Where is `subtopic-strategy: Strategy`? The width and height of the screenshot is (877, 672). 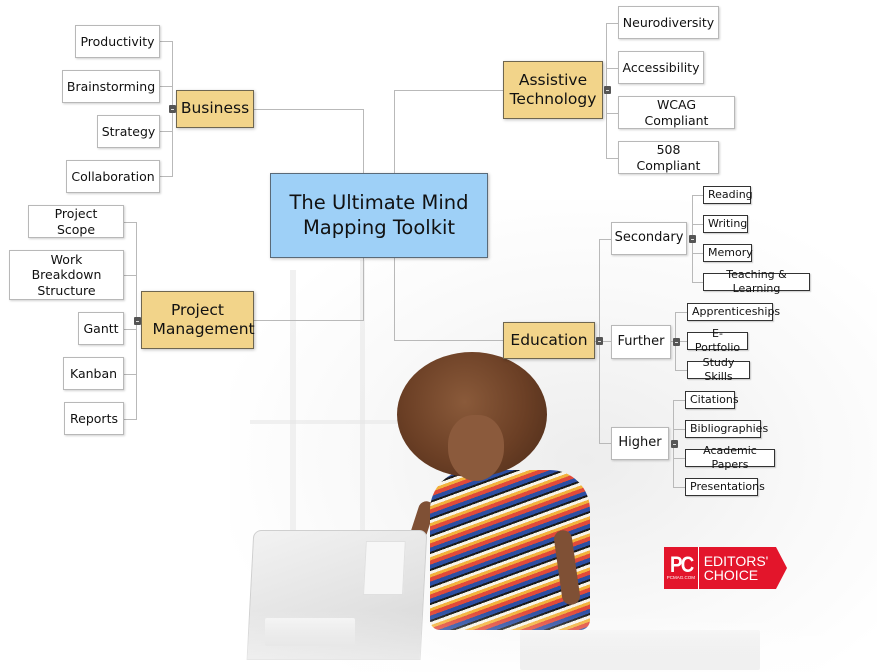
subtopic-strategy: Strategy is located at coordinates (128, 131).